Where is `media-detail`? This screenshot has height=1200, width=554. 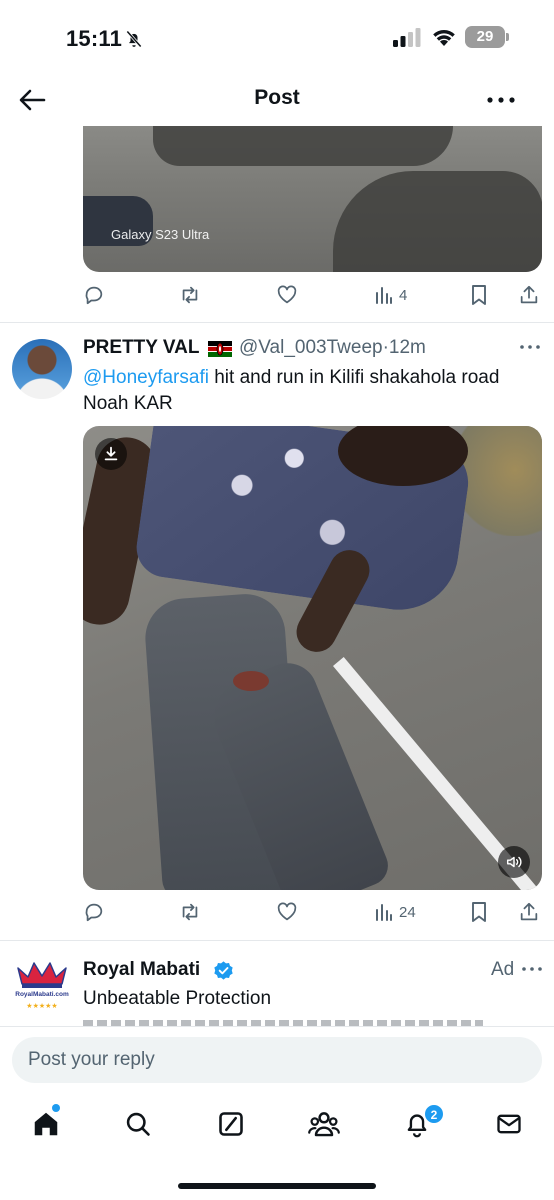
media-detail is located at coordinates (251, 681).